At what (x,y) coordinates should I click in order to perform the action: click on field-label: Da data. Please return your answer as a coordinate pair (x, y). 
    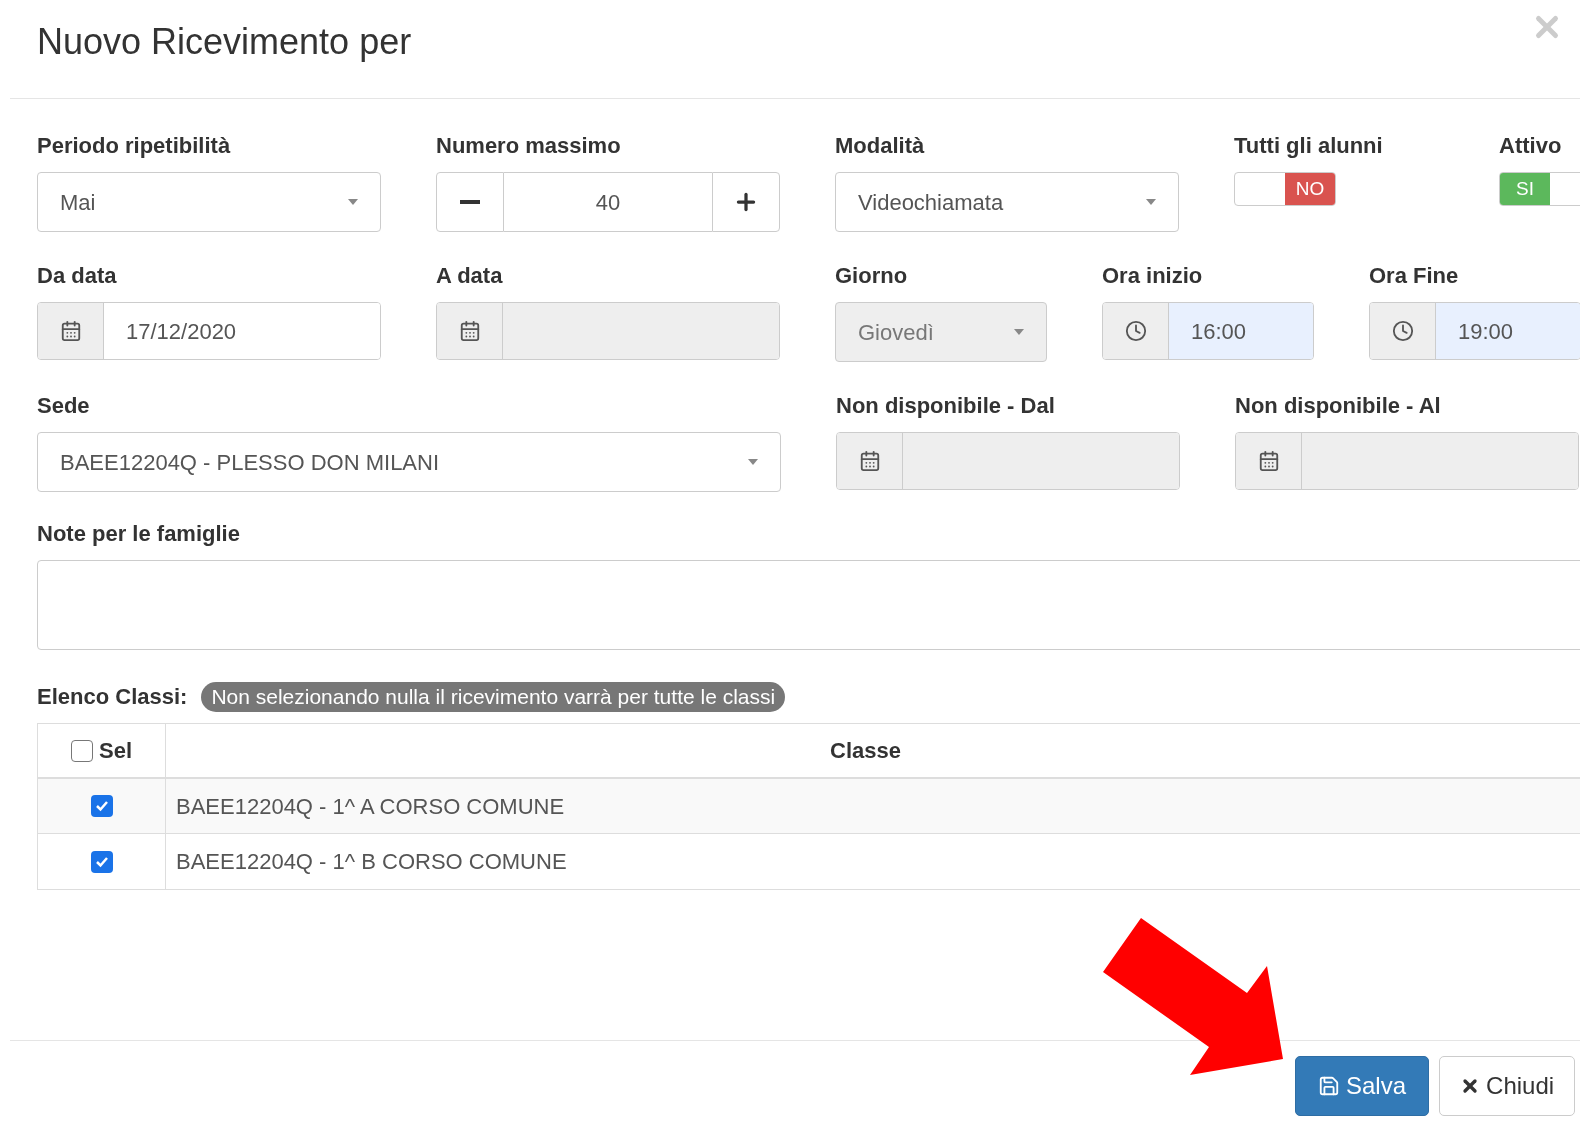
    Looking at the image, I should click on (77, 276).